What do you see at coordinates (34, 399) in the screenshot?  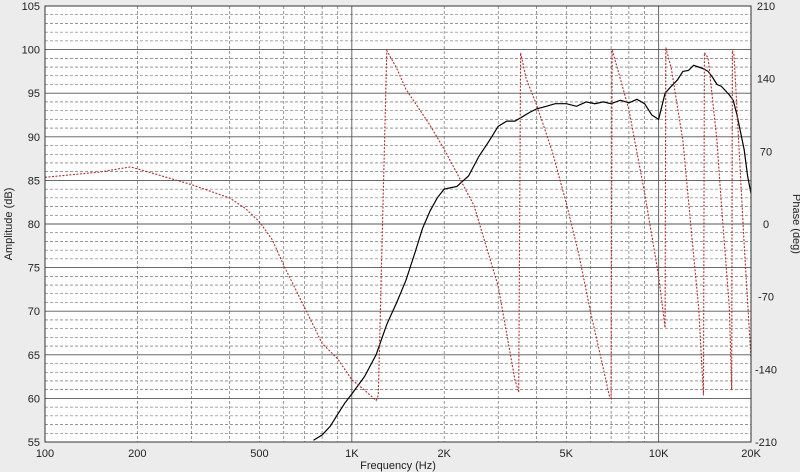 I see `y-tick-label: 60` at bounding box center [34, 399].